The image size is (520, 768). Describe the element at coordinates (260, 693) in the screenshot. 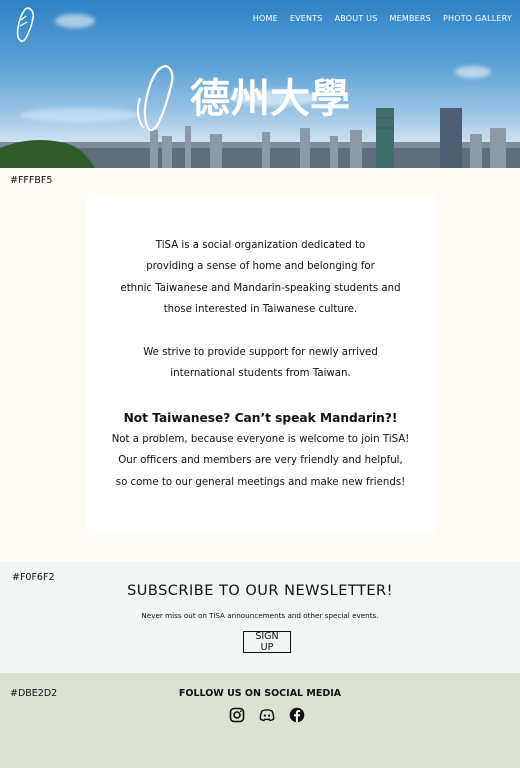

I see `social-title: FOLLOW US ON SOCIAL MEDIA` at that location.